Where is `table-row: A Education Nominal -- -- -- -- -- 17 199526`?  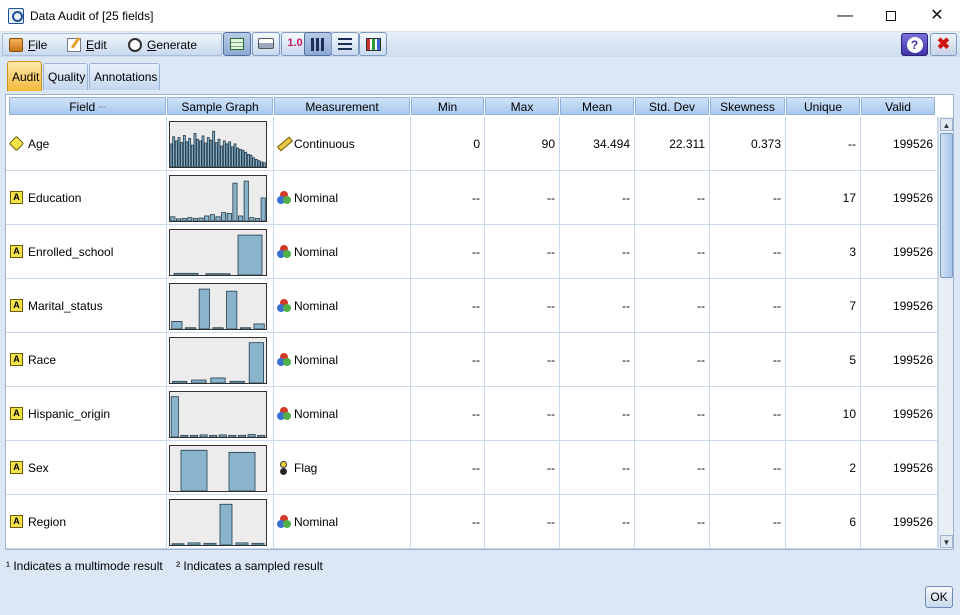
table-row: A Education Nominal -- -- -- -- -- 17 199526 is located at coordinates (472, 198).